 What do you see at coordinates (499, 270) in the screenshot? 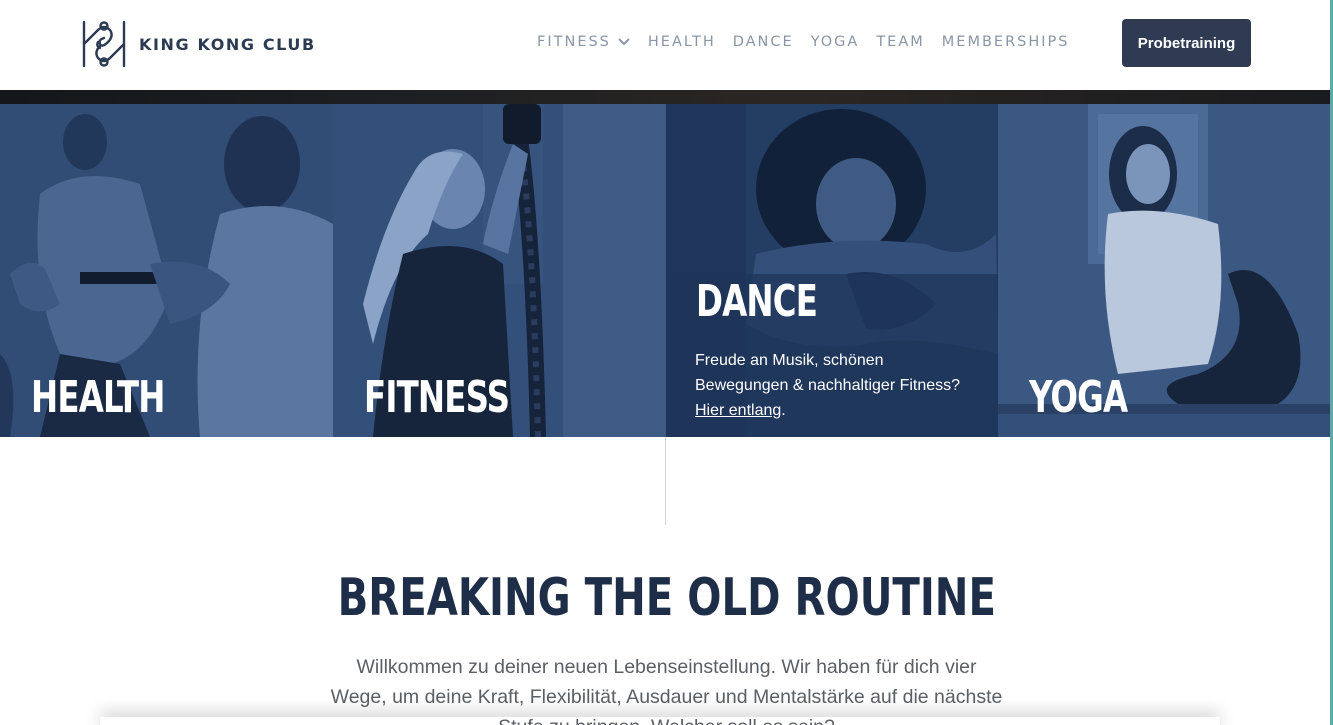
I see `tile-fitness: FITNESS` at bounding box center [499, 270].